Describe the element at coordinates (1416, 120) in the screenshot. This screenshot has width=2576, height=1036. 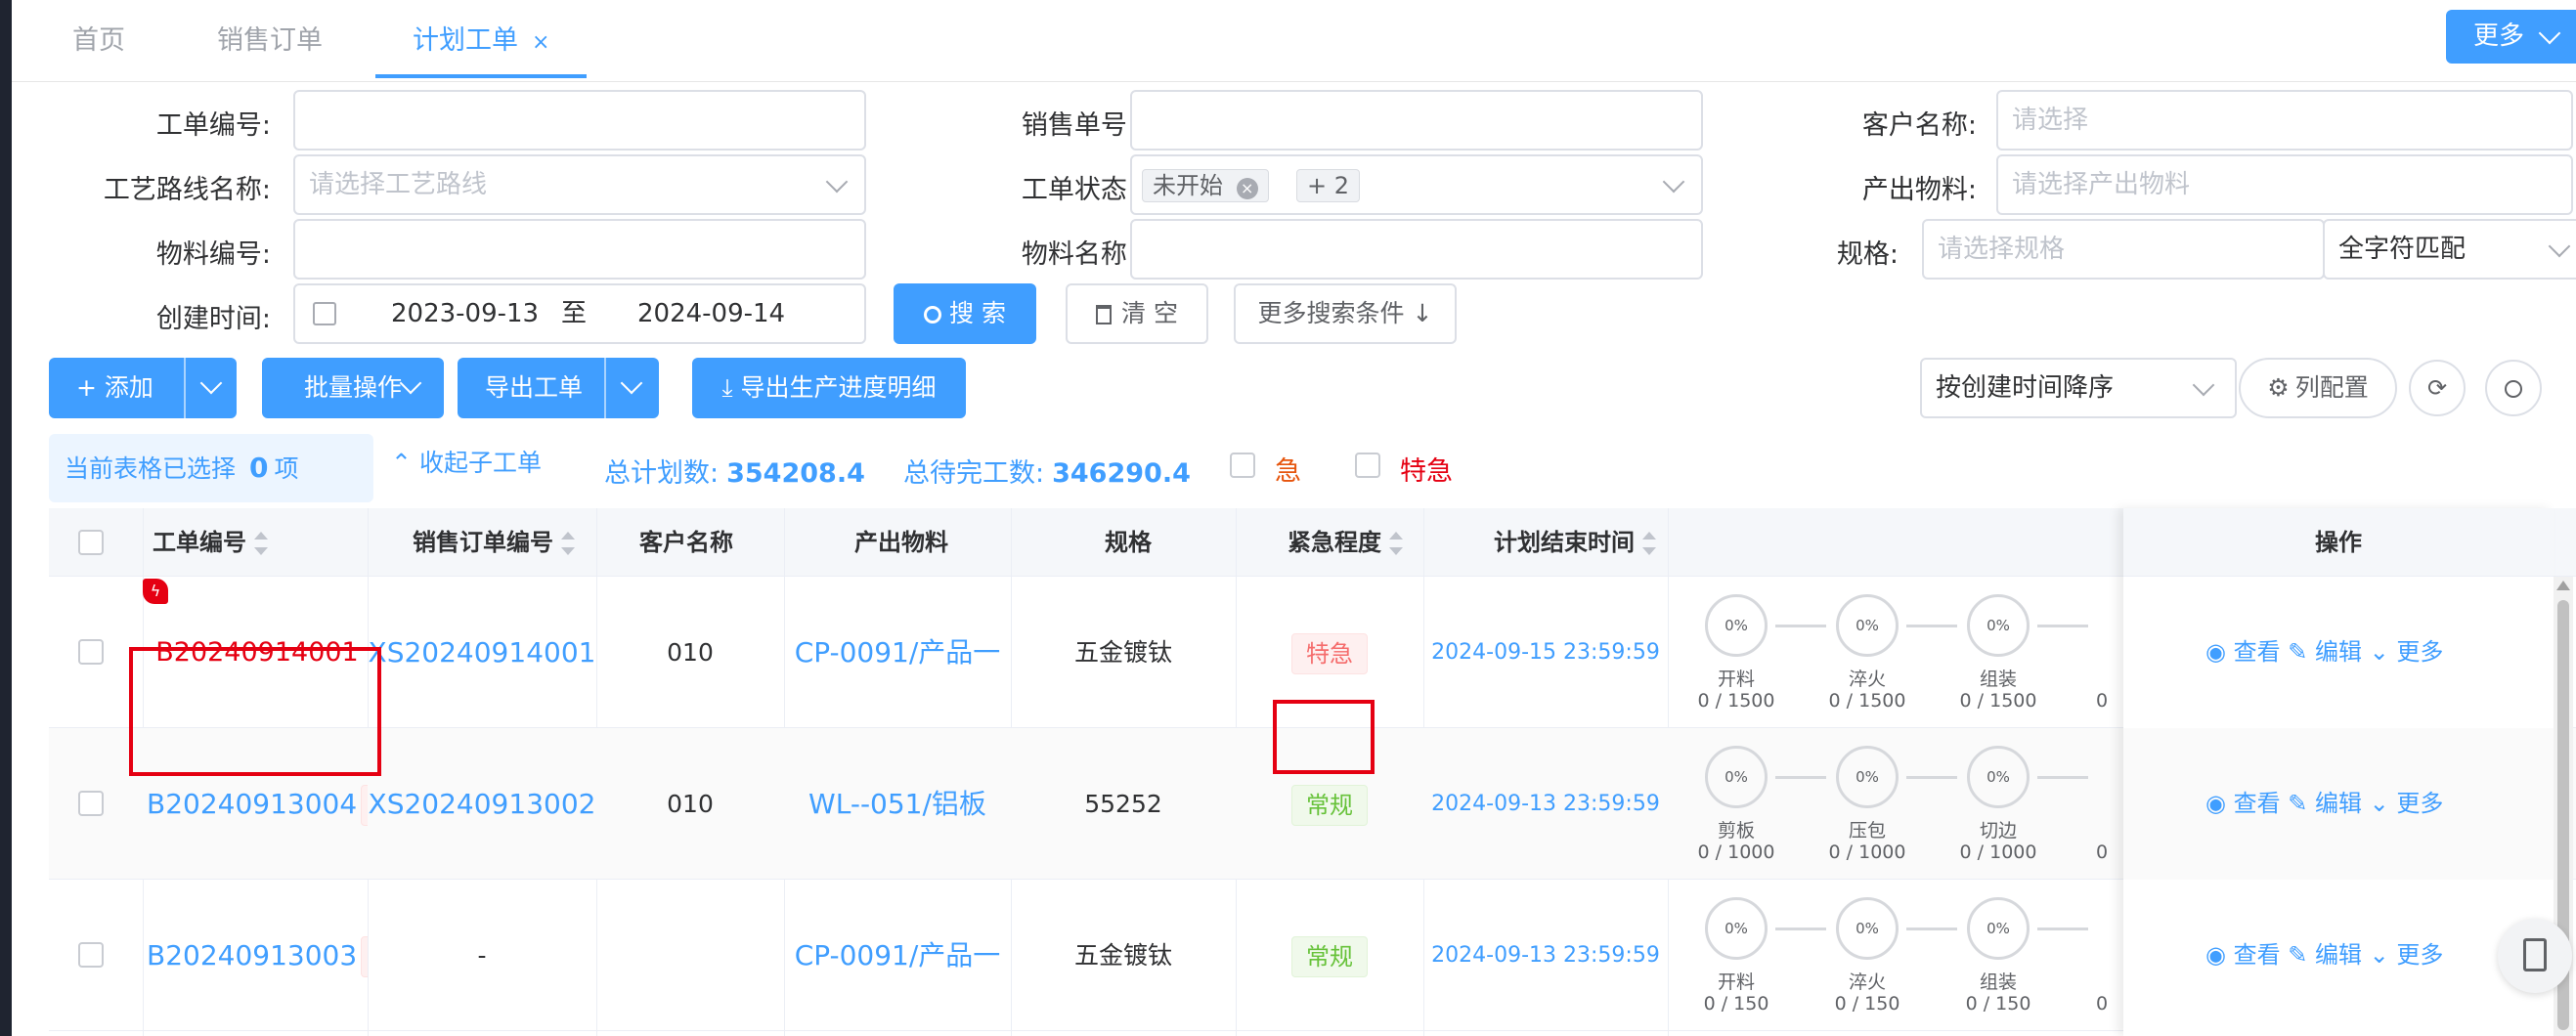
I see `sales-no-input` at that location.